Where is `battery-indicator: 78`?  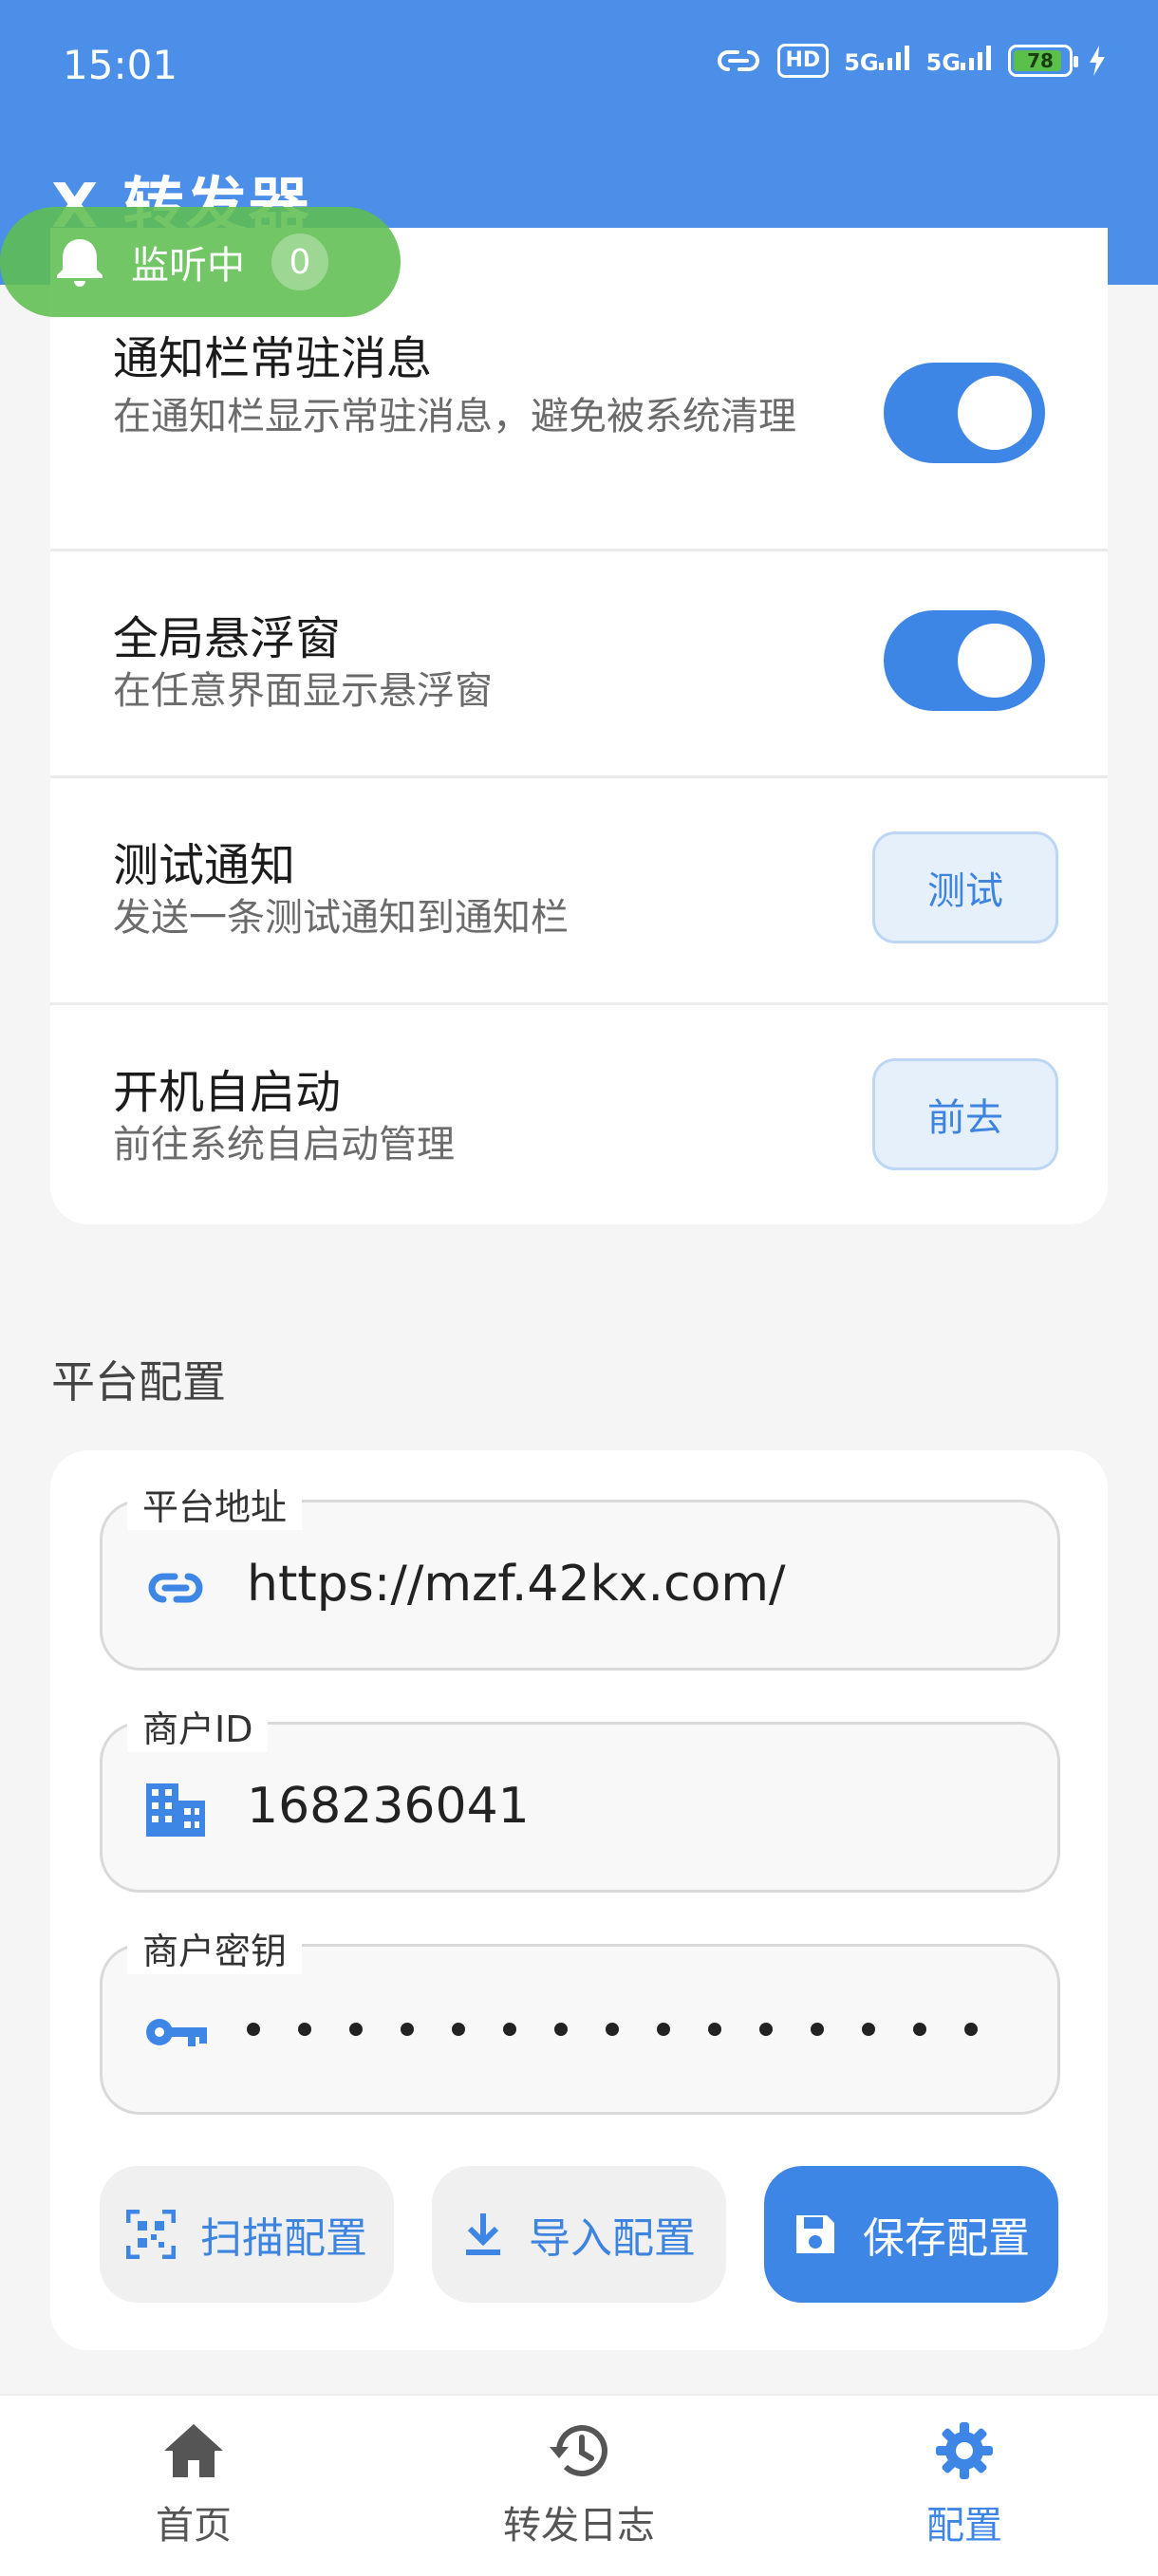 battery-indicator: 78 is located at coordinates (1043, 61).